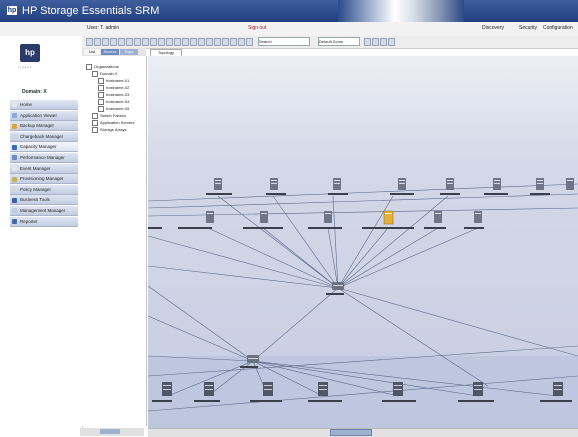  Describe the element at coordinates (44, 189) in the screenshot. I see `sidebar-item-policy: Policy Manager` at that location.